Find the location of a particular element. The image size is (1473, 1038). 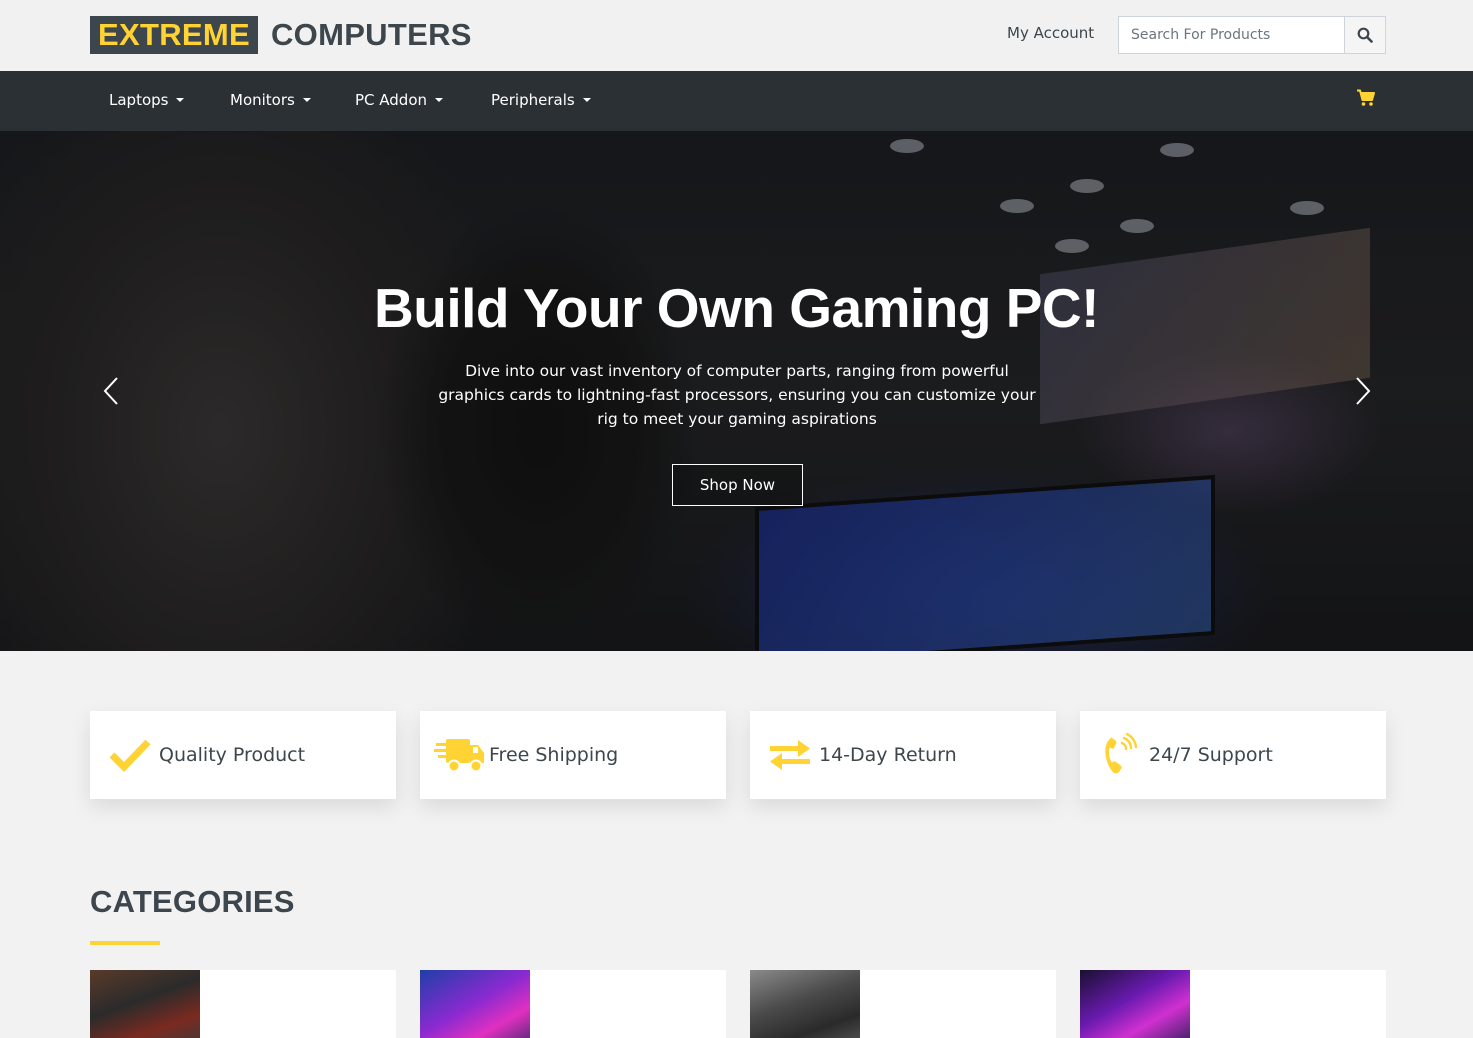

feature-label: Free Shipping is located at coordinates (554, 755).